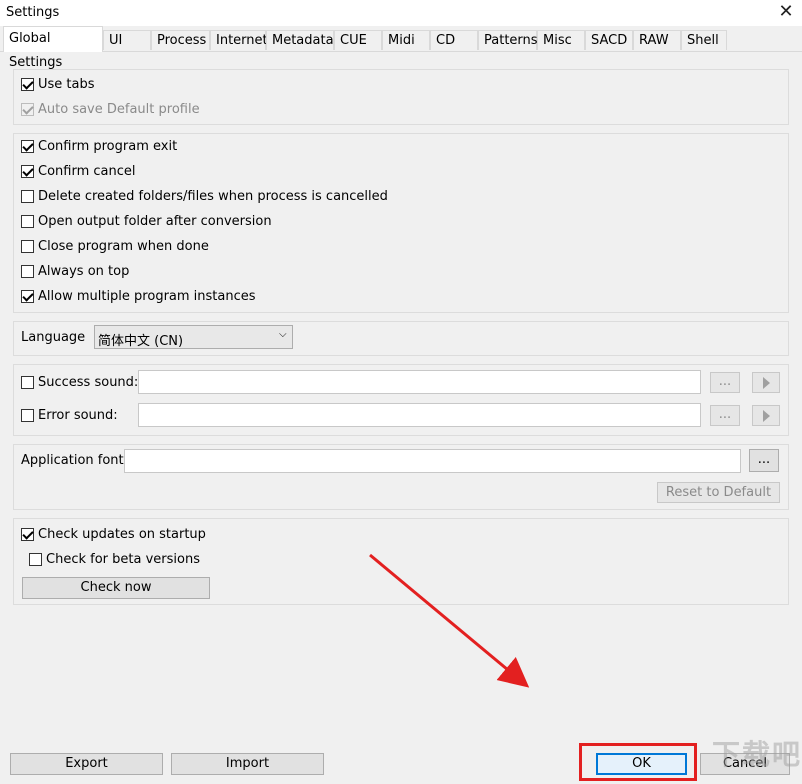  Describe the element at coordinates (511, 40) in the screenshot. I see `tab-label: Patterns` at that location.